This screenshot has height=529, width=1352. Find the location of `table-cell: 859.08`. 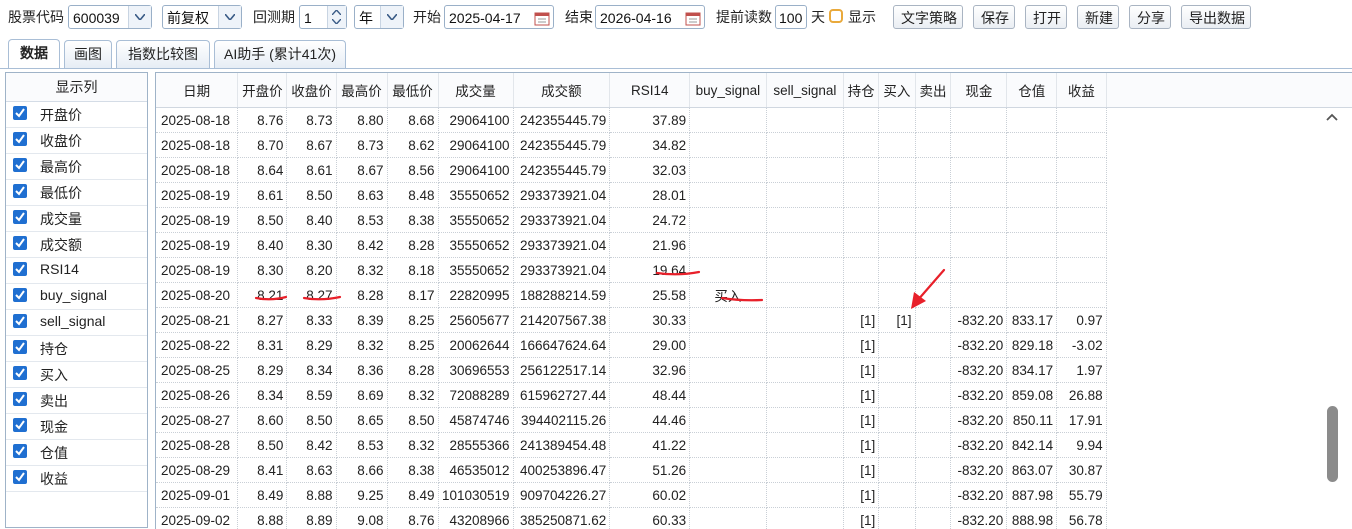

table-cell: 859.08 is located at coordinates (1032, 395).